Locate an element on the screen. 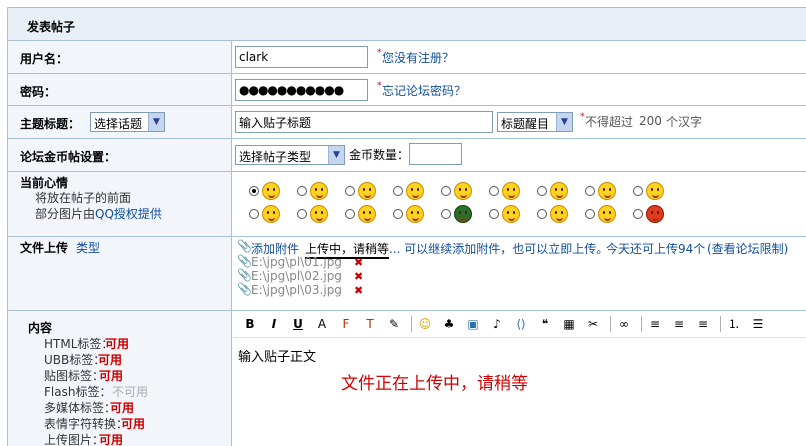 The height and width of the screenshot is (446, 806). view-limit-link: (查看论坛限制) is located at coordinates (747, 248).